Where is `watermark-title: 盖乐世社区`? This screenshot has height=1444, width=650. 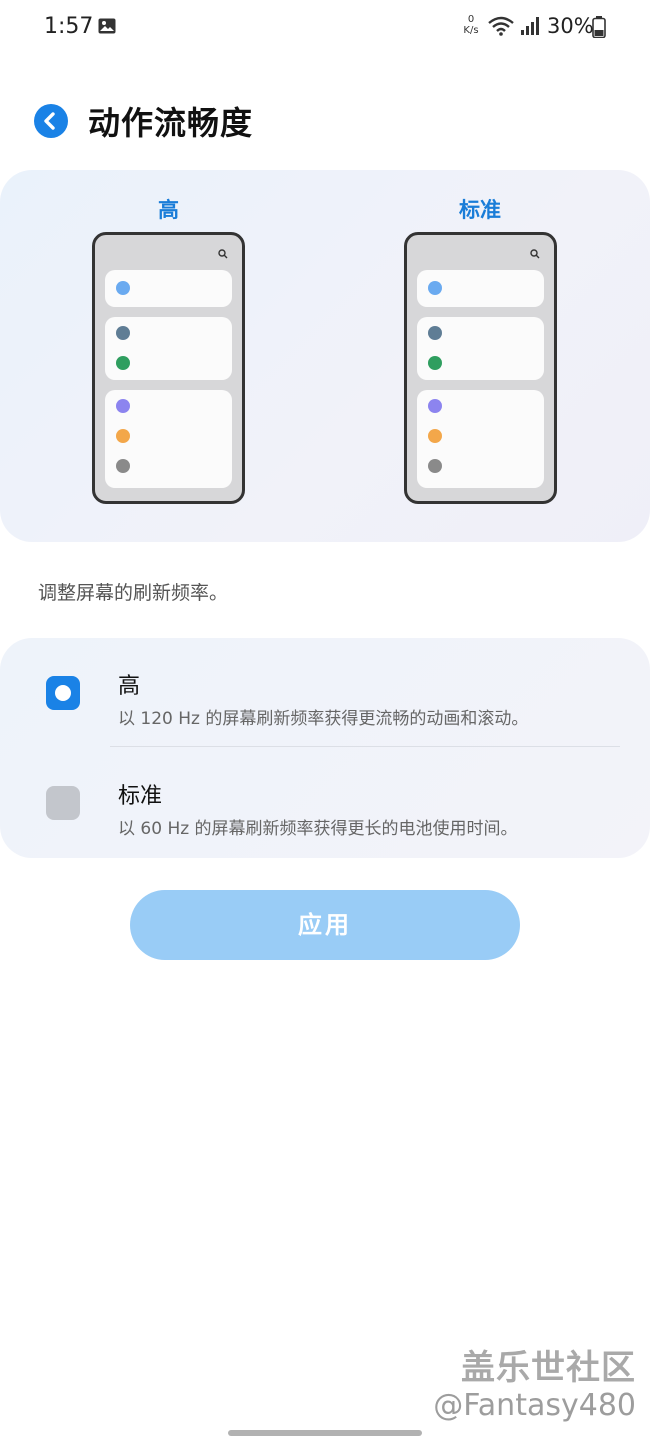
watermark-title: 盖乐世社区 is located at coordinates (548, 1368).